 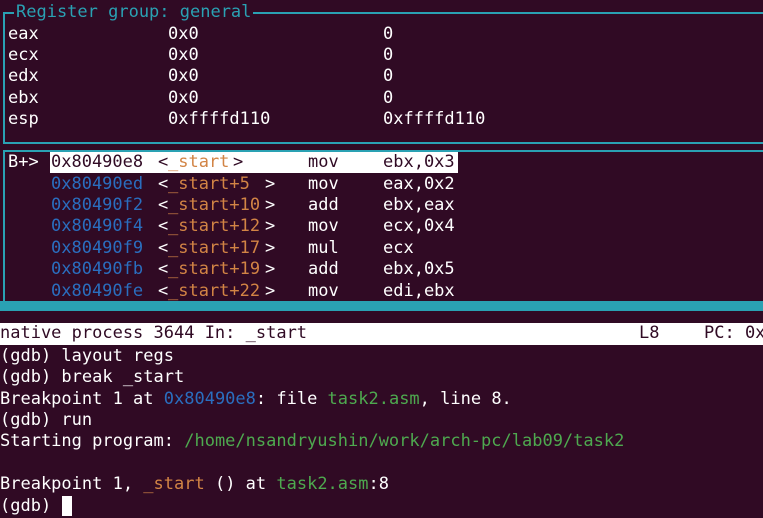 What do you see at coordinates (199, 162) in the screenshot?
I see `asm-symbol: _start` at bounding box center [199, 162].